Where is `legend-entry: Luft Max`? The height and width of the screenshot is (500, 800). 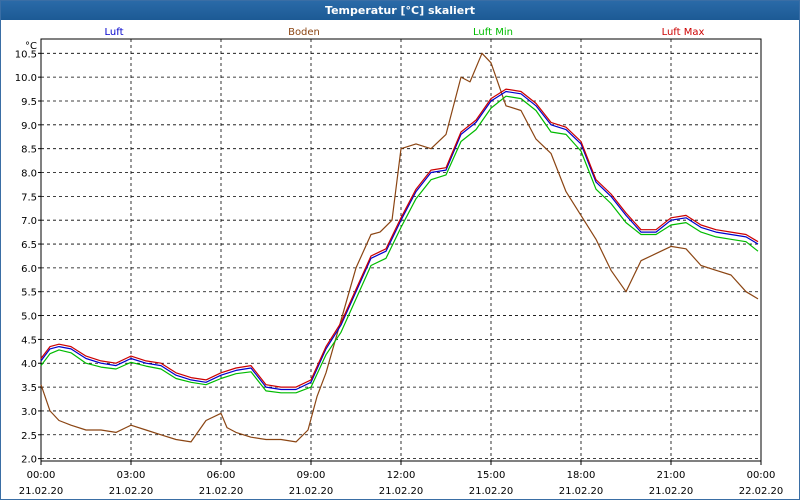
legend-entry: Luft Max is located at coordinates (683, 32).